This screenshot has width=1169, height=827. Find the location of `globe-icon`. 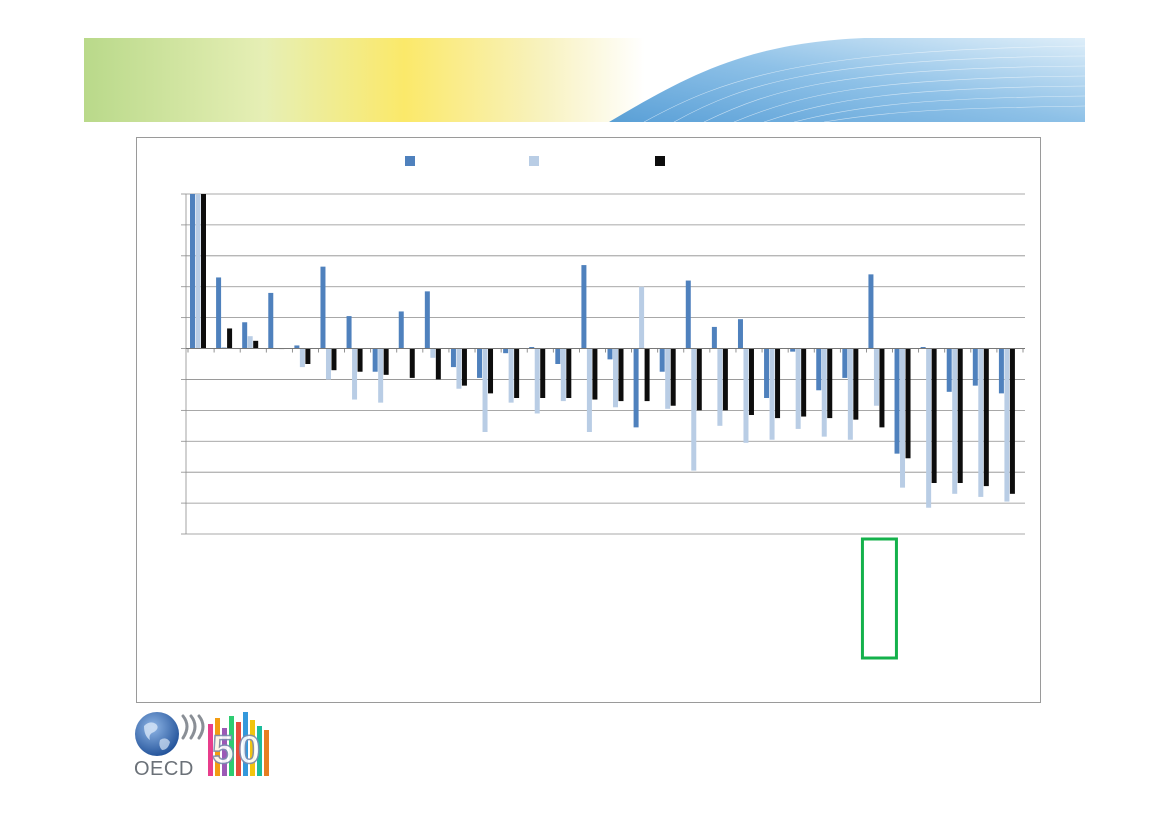

globe-icon is located at coordinates (157, 734).